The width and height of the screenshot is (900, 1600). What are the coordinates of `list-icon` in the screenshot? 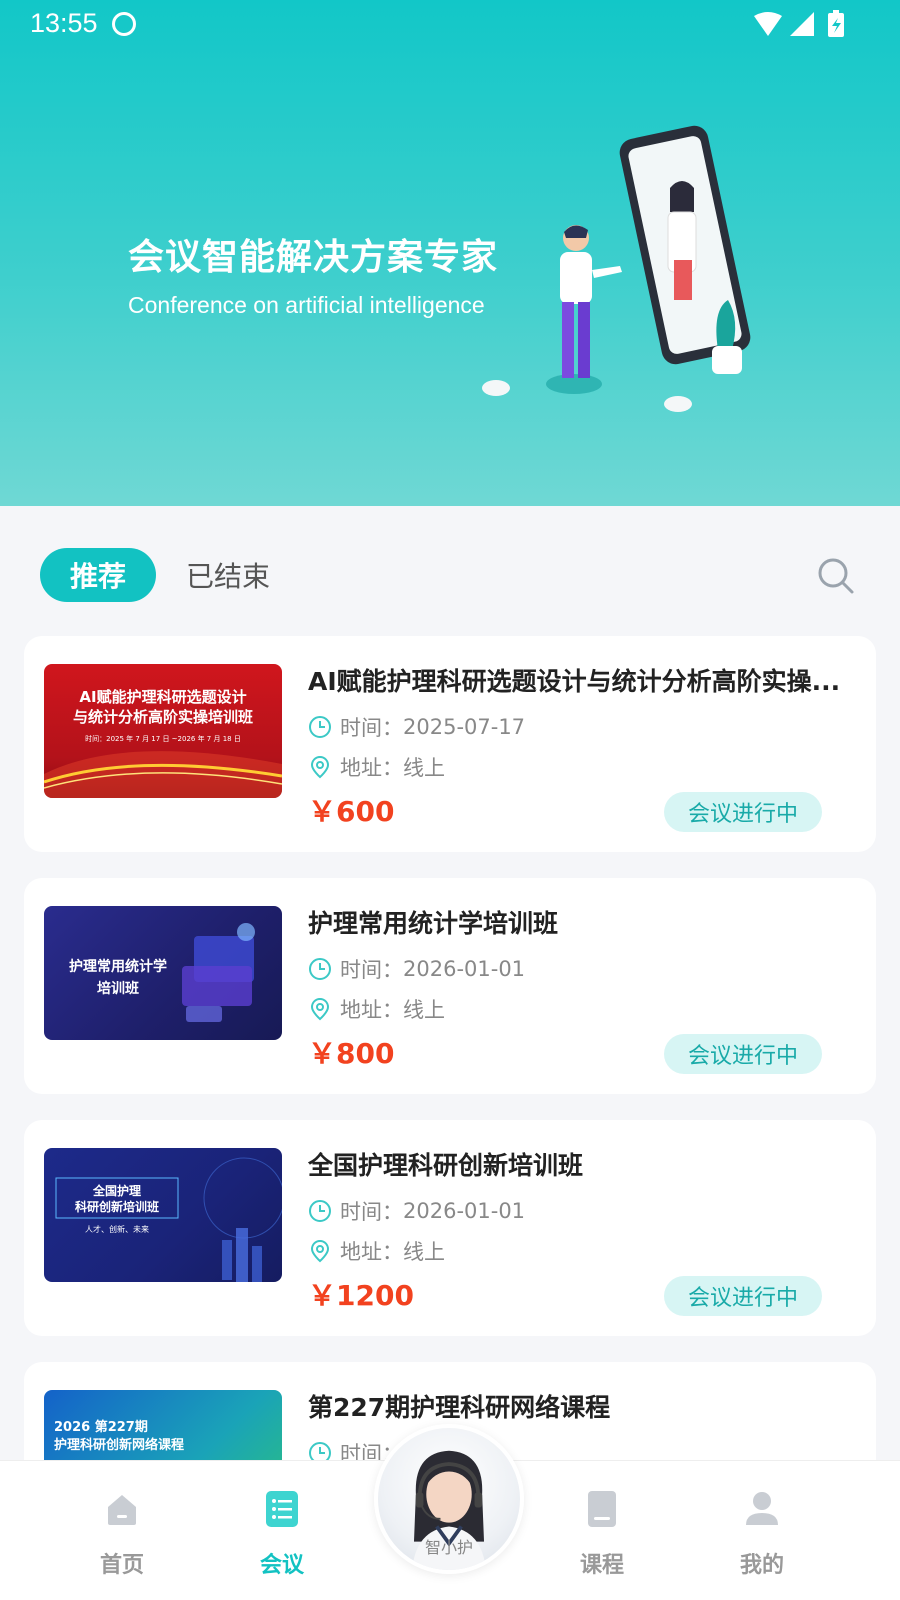 It's located at (282, 1509).